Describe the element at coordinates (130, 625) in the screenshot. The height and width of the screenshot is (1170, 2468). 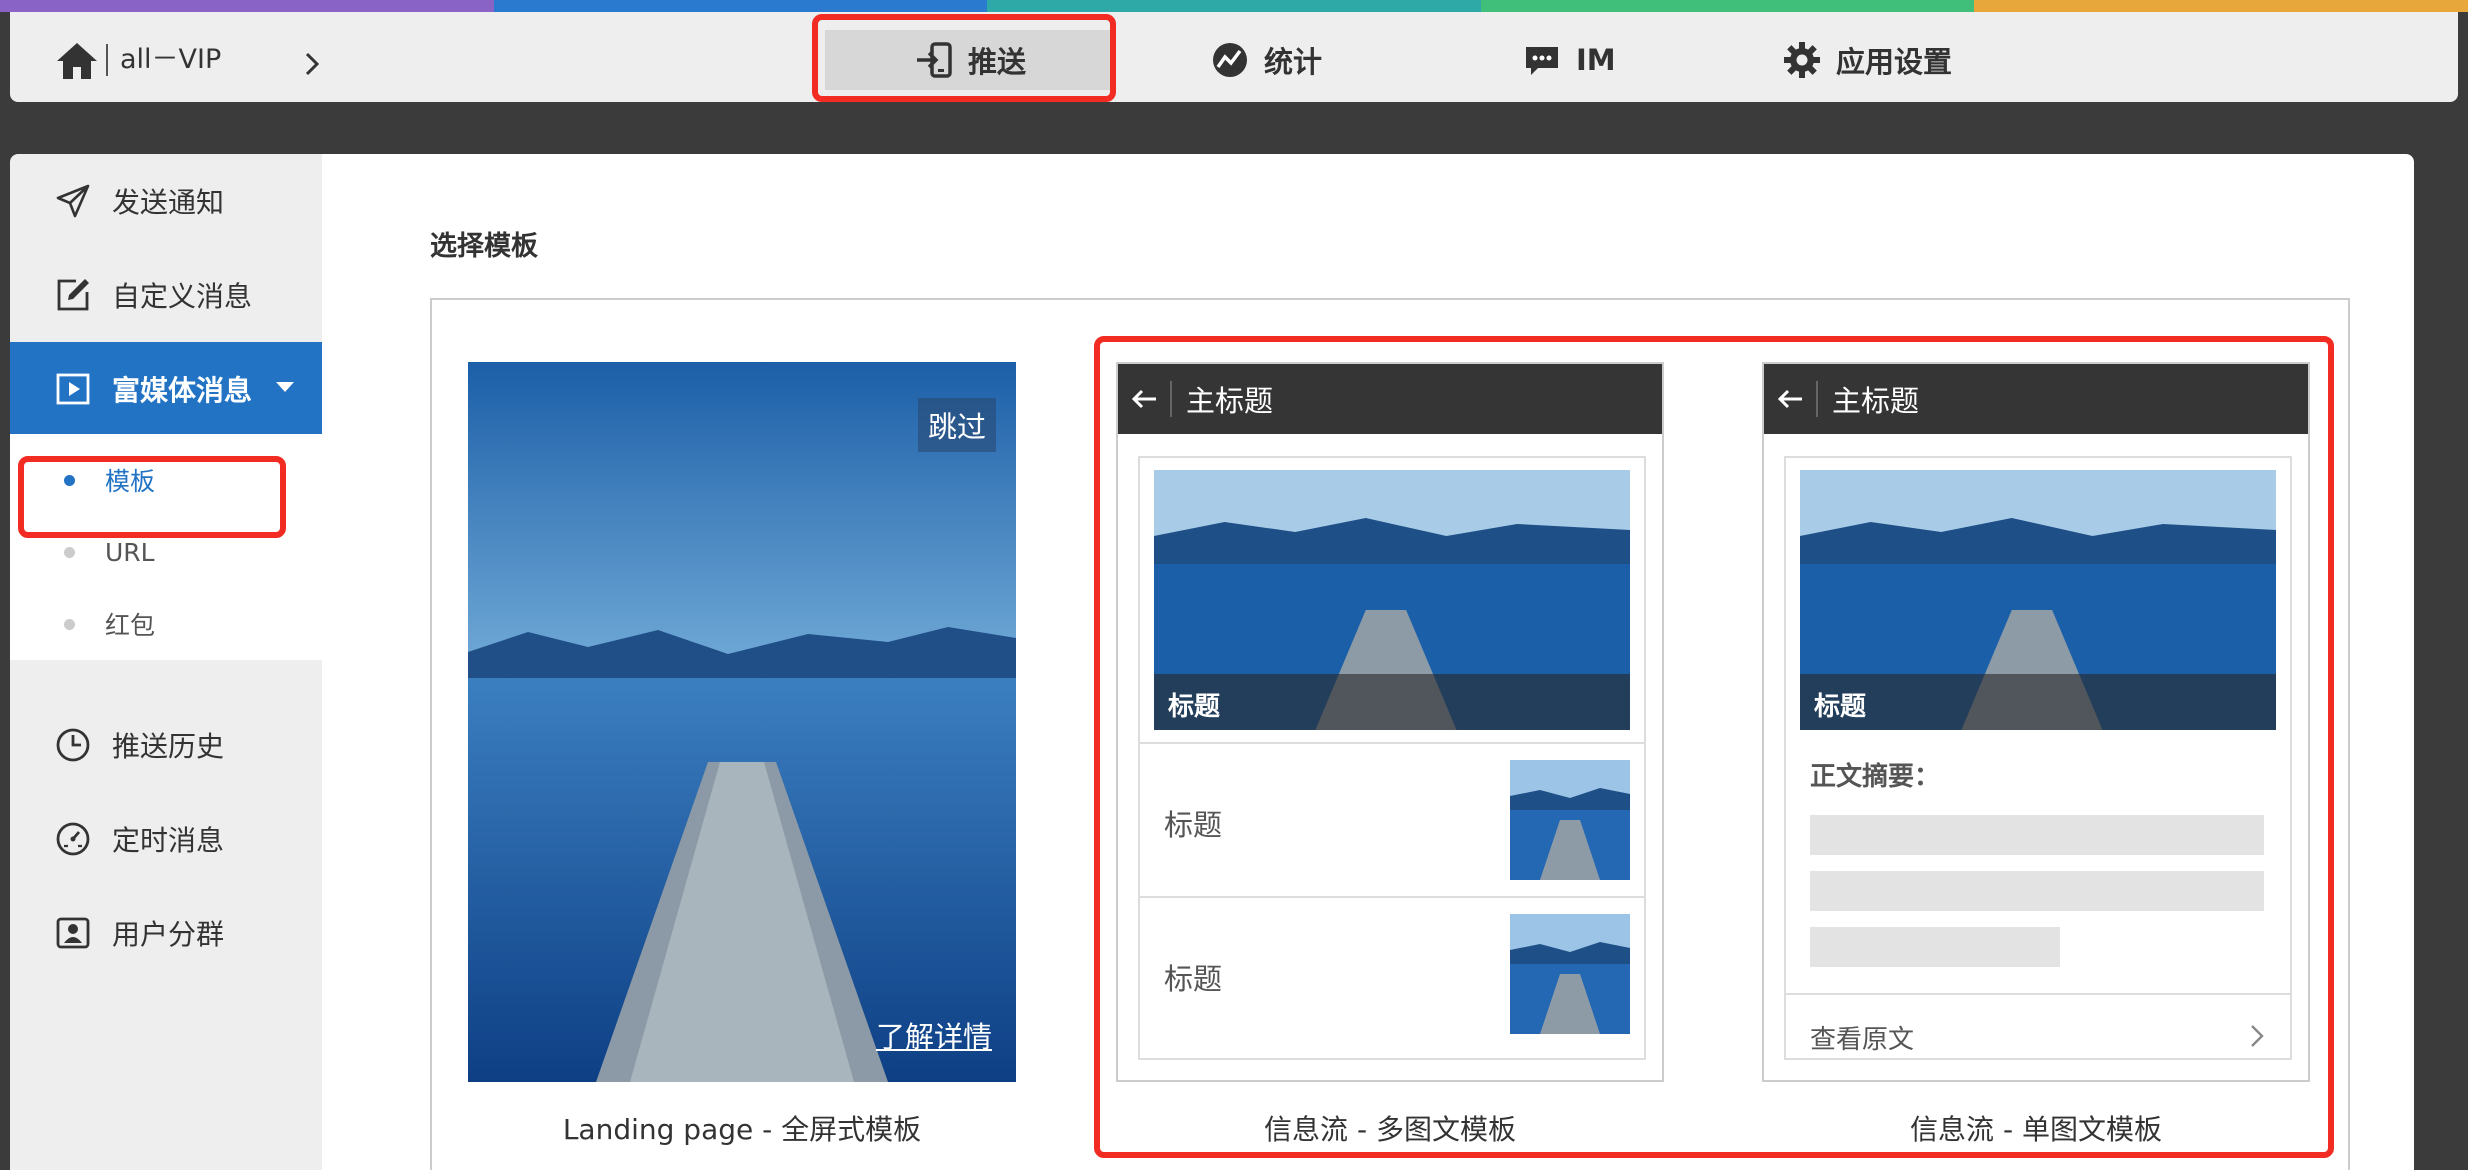
I see `submenu-item-label: 红包` at that location.